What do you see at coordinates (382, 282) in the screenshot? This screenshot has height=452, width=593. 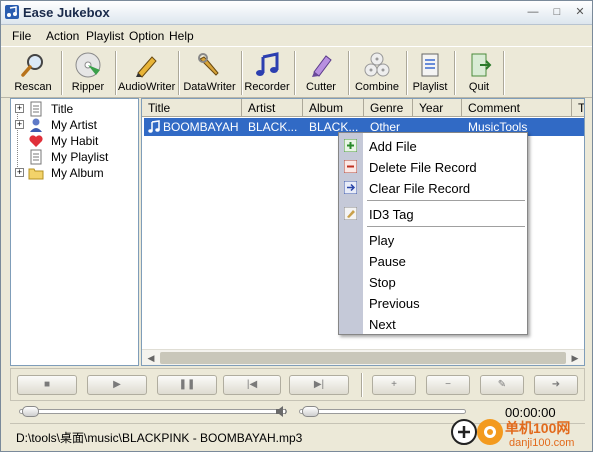 I see `context-menu-stop: Stop` at bounding box center [382, 282].